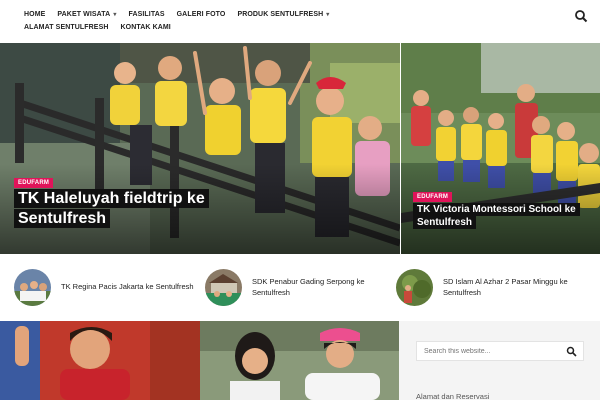 The height and width of the screenshot is (401, 600). I want to click on nav-row-secondary: ALAMAT SENTULFRESH KONTAK KAMI, so click(103, 27).